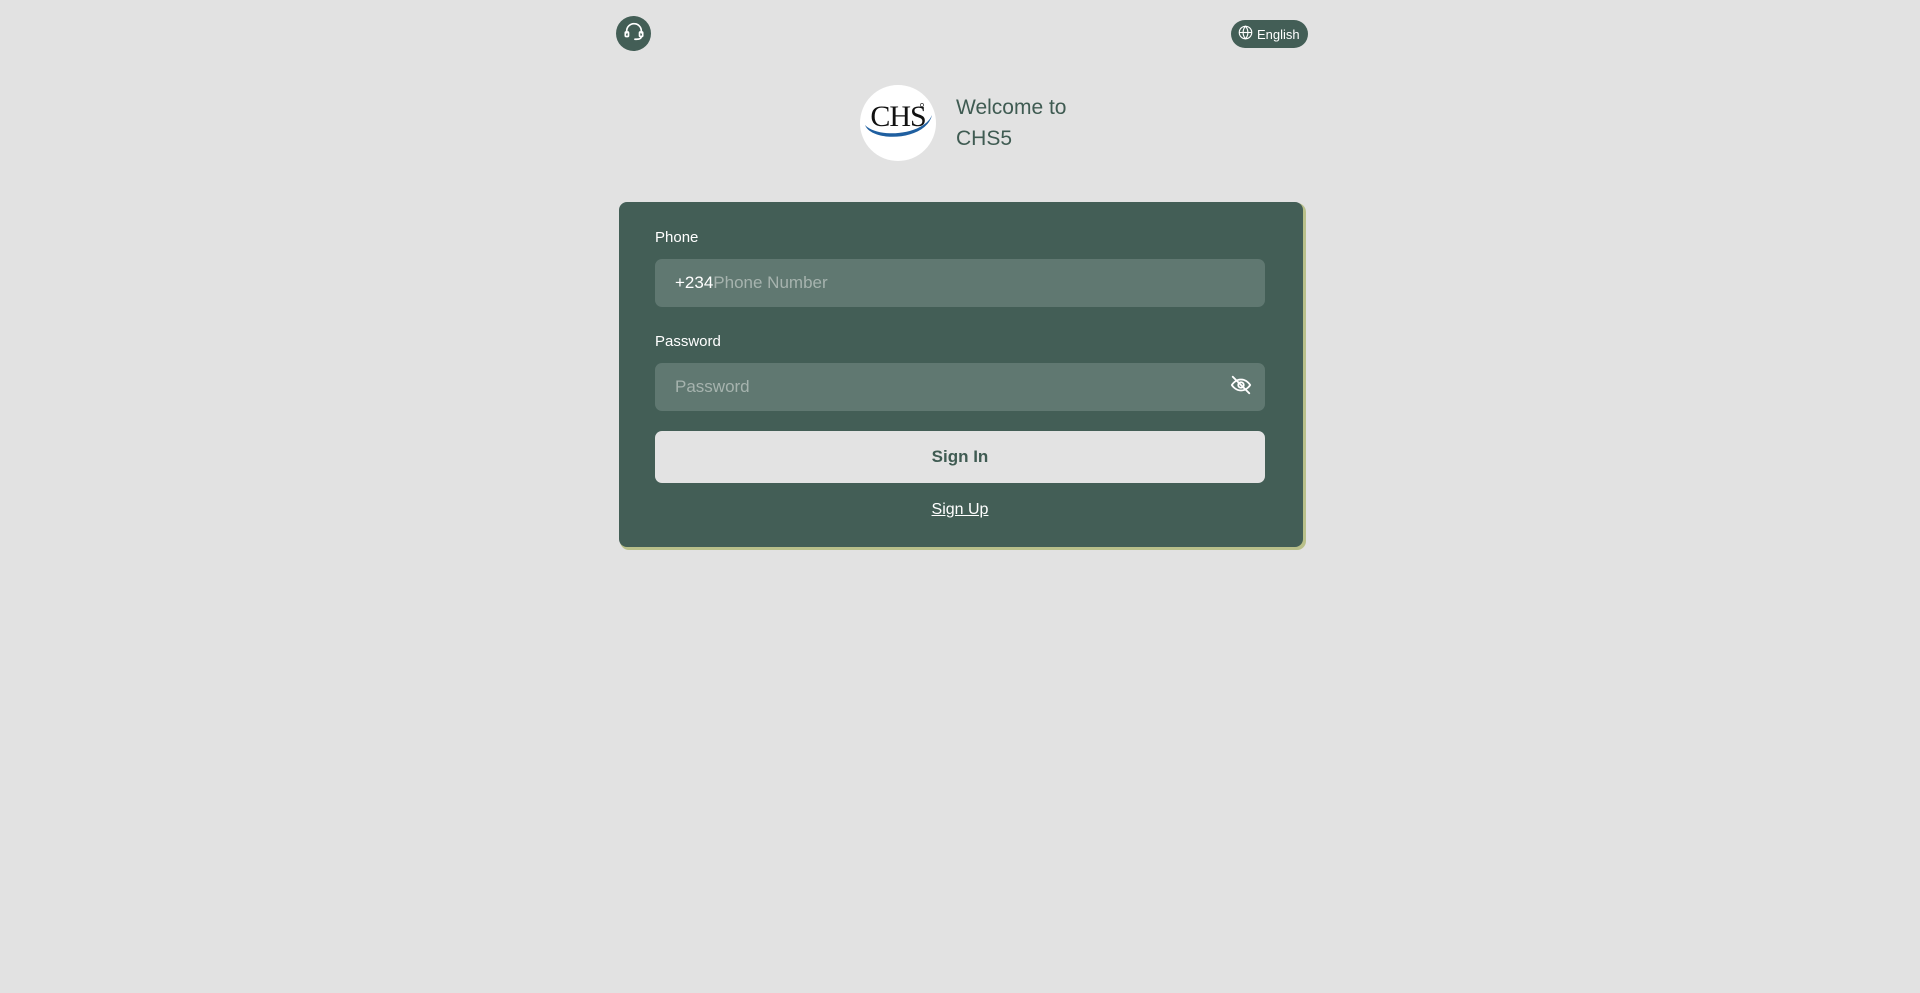 This screenshot has width=1920, height=993. Describe the element at coordinates (694, 282) in the screenshot. I see `country-code-prefix: +234` at that location.